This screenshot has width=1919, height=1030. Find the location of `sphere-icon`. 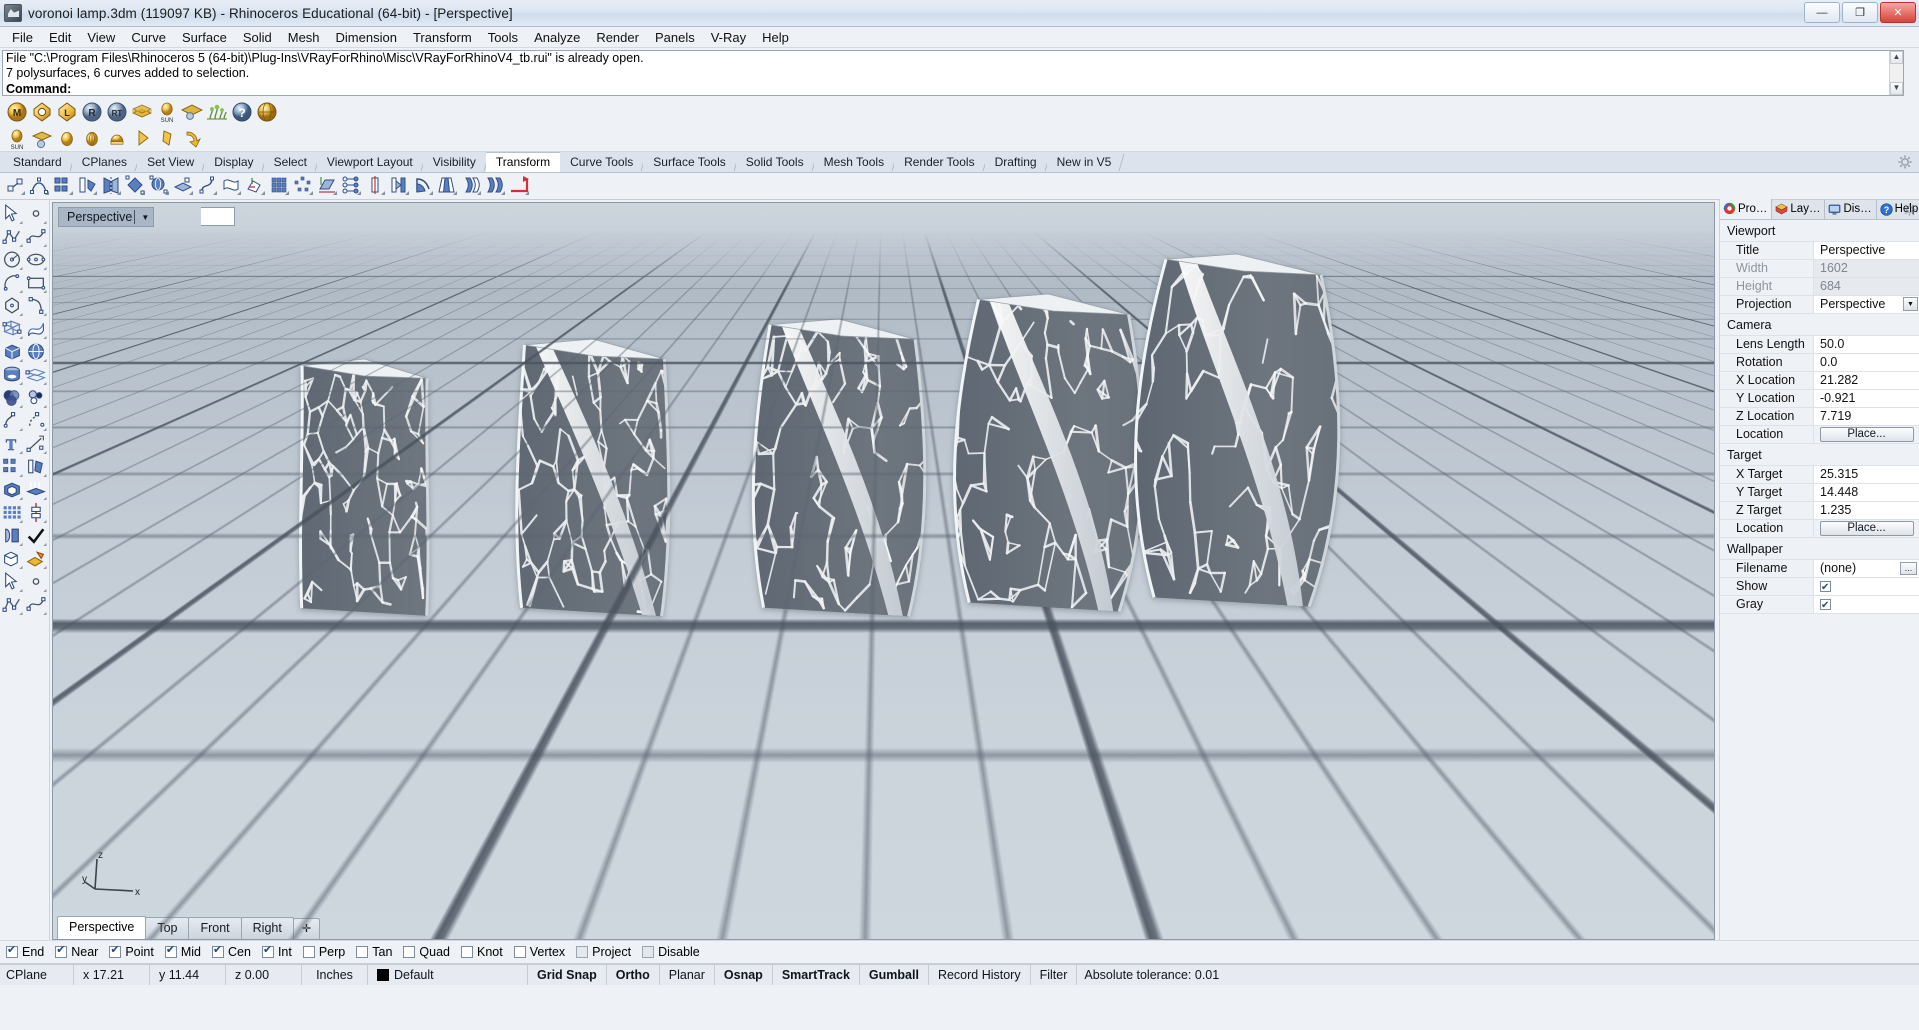

sphere-icon is located at coordinates (37, 352).